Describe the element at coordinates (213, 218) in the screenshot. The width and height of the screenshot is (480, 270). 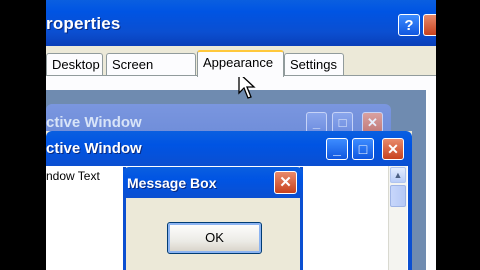
I see `message-box-preview: Message Box ✕ OK` at that location.